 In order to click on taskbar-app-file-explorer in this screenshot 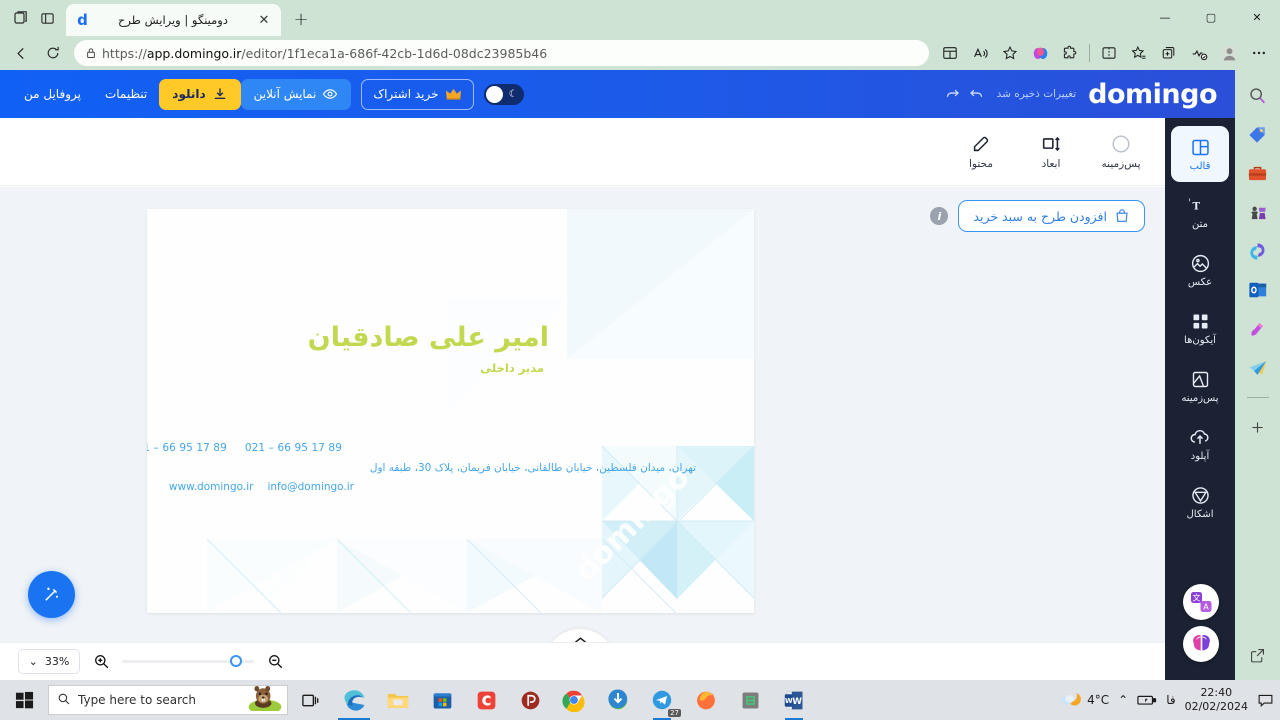, I will do `click(398, 700)`.